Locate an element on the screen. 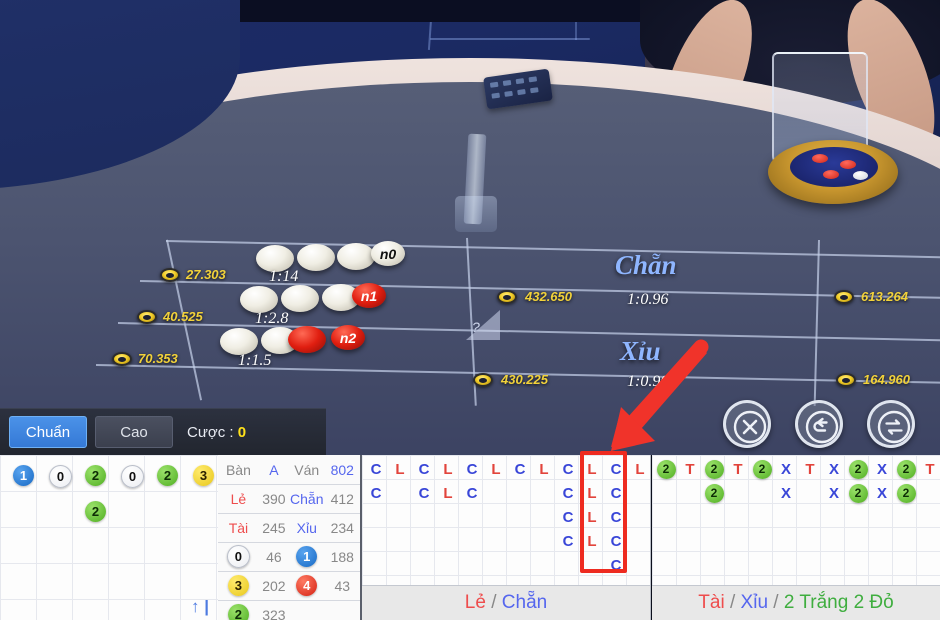 The height and width of the screenshot is (620, 940). stats-bead: 2 is located at coordinates (238, 612).